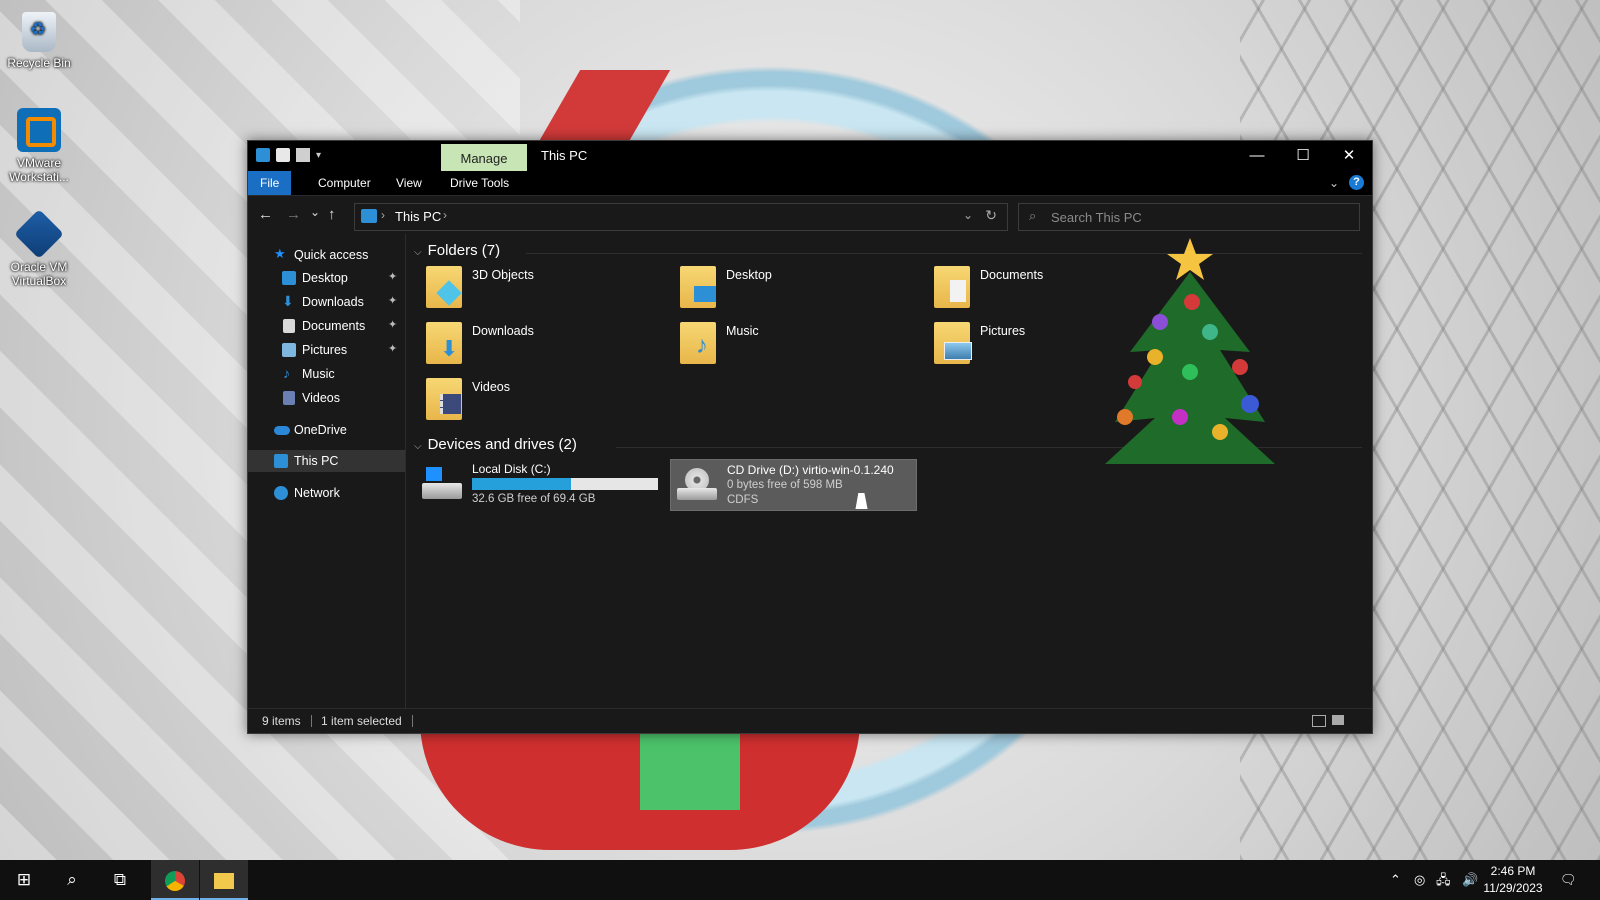  I want to click on taskbar-chrome, so click(175, 880).